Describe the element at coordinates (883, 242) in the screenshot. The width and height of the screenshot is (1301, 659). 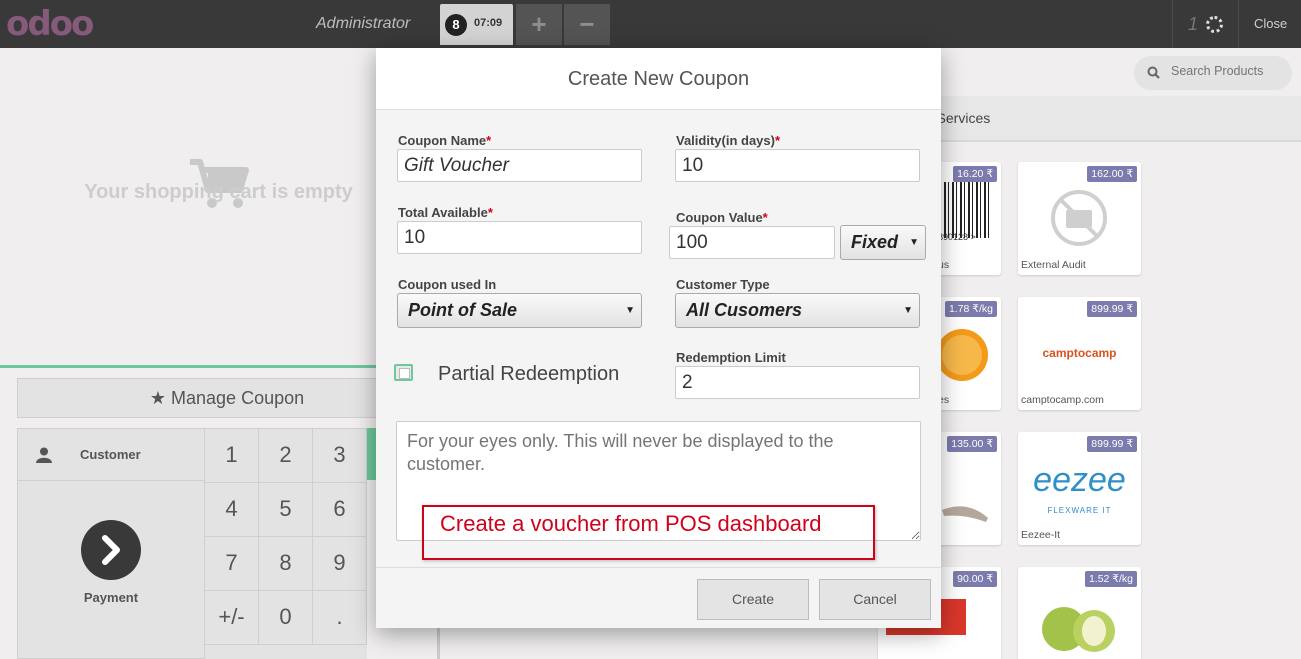
I see `coupon-value-type-select: Fixed ▼` at that location.